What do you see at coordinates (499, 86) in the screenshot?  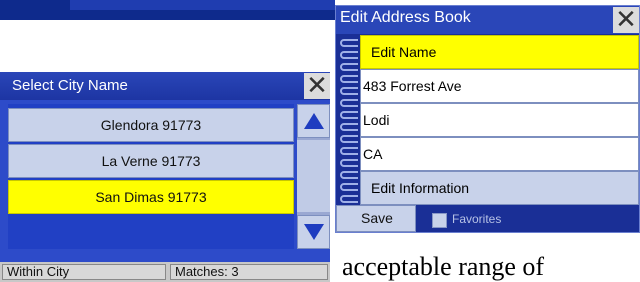 I see `street-field: 483 Forrest Ave` at bounding box center [499, 86].